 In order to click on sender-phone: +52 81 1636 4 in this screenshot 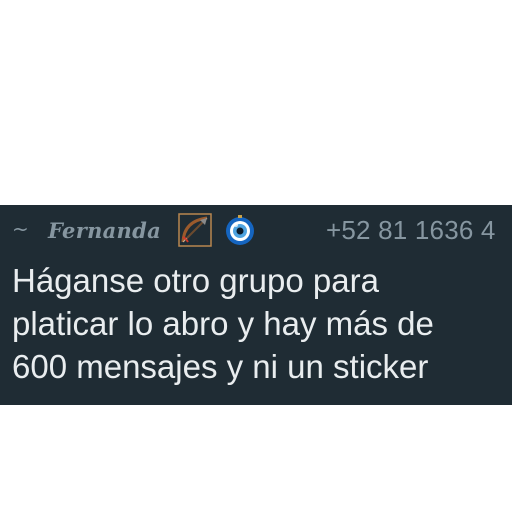, I will do `click(411, 230)`.